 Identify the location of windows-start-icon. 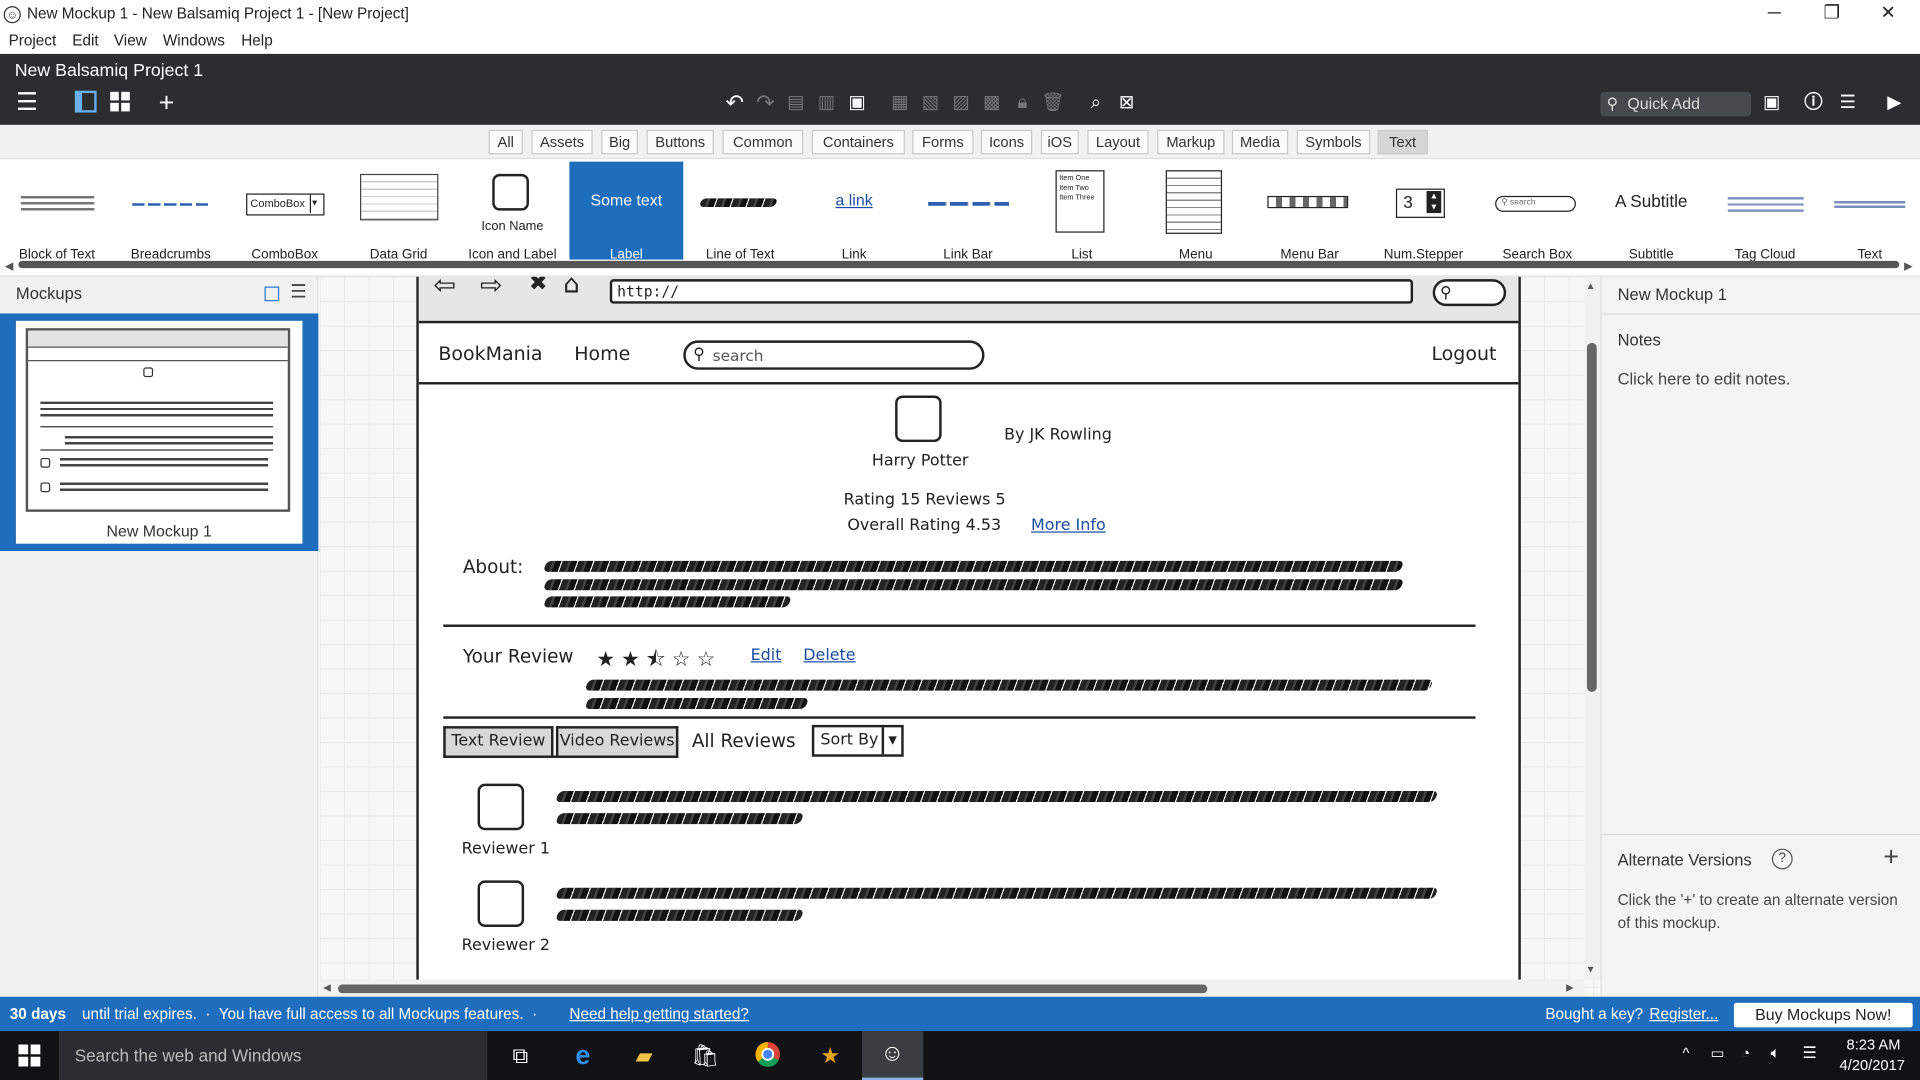
(29, 1058).